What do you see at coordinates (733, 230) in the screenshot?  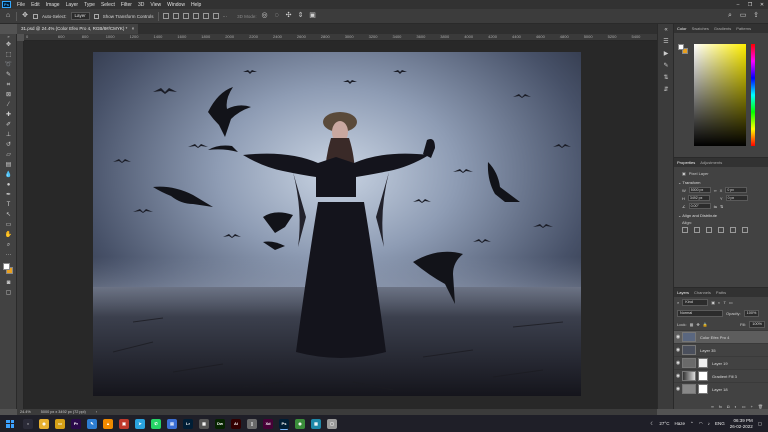 I see `align-vertical-centers-icon` at bounding box center [733, 230].